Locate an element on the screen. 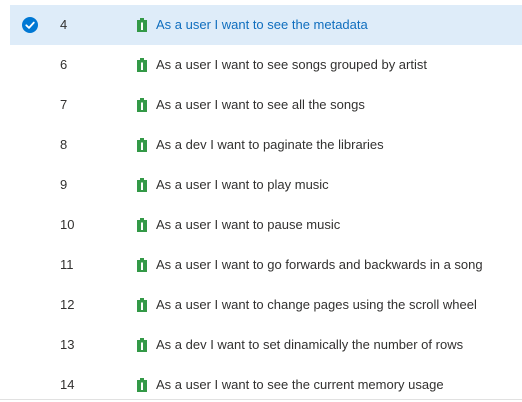  work-item-id: 12 is located at coordinates (67, 304).